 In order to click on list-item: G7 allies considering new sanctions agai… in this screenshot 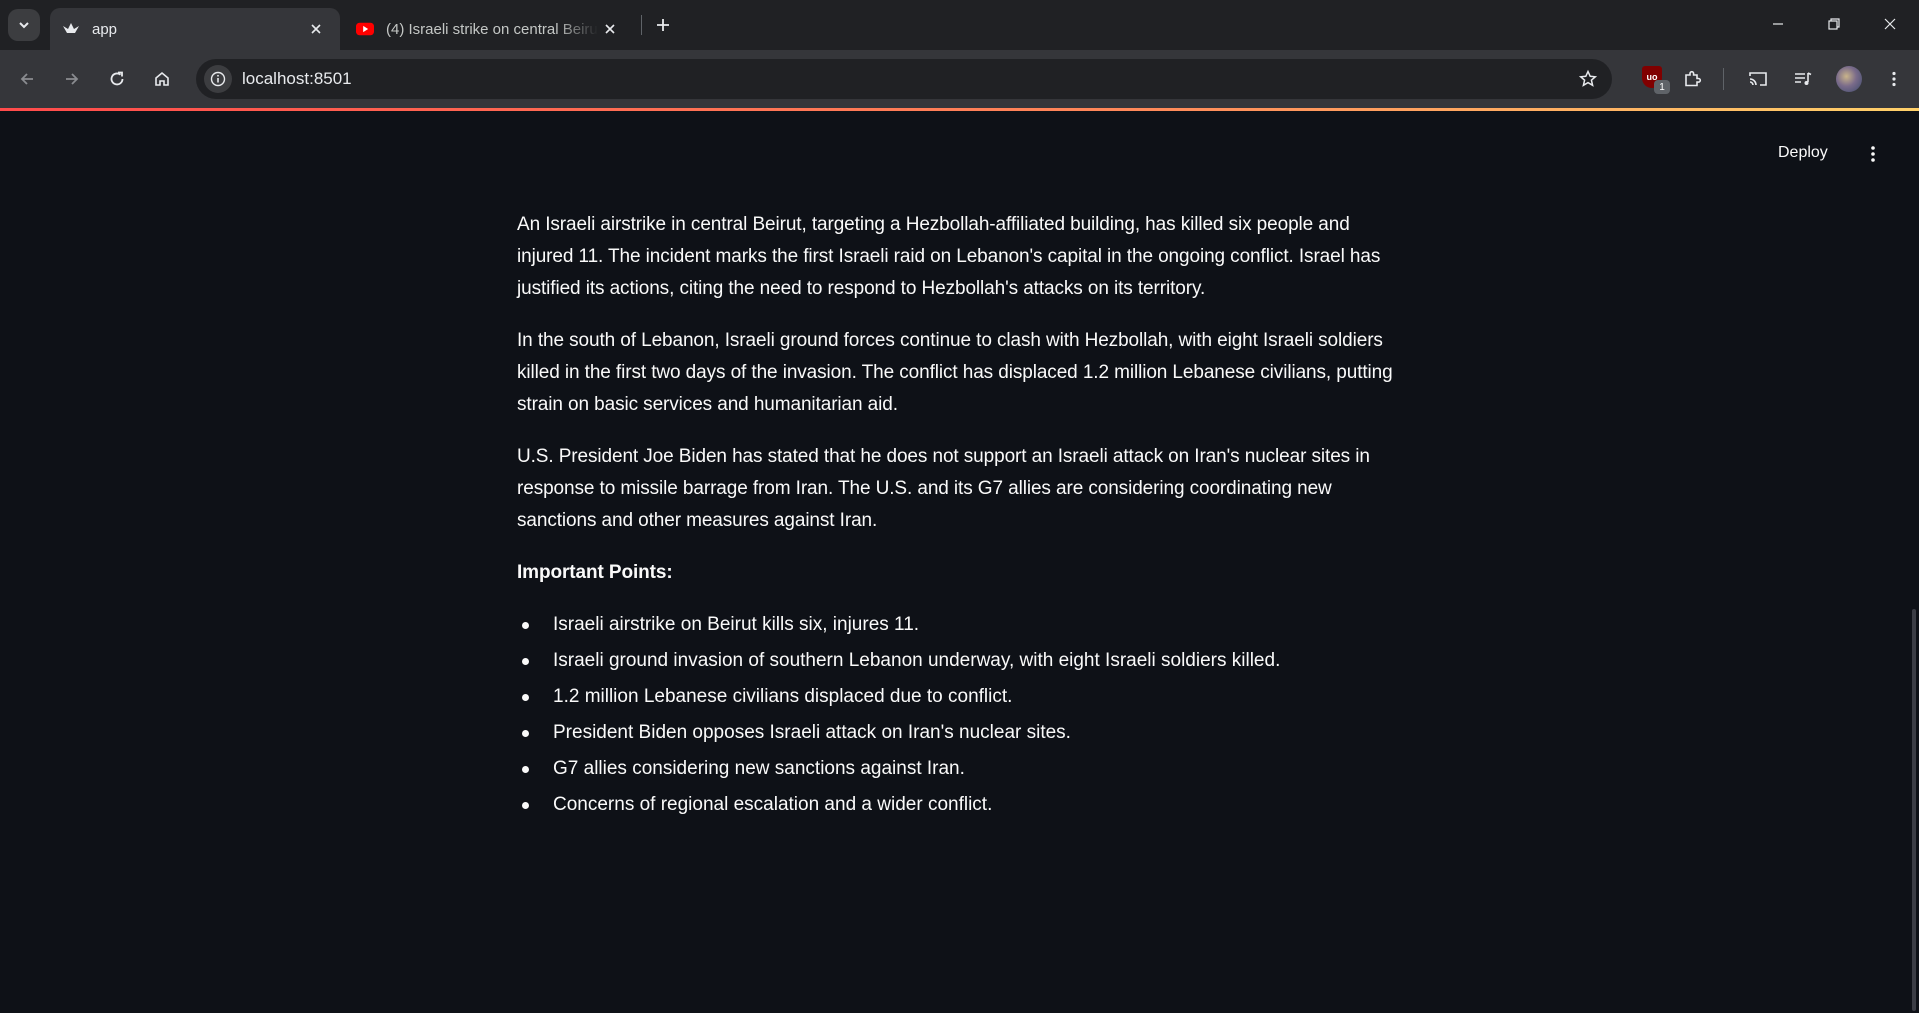, I will do `click(962, 771)`.